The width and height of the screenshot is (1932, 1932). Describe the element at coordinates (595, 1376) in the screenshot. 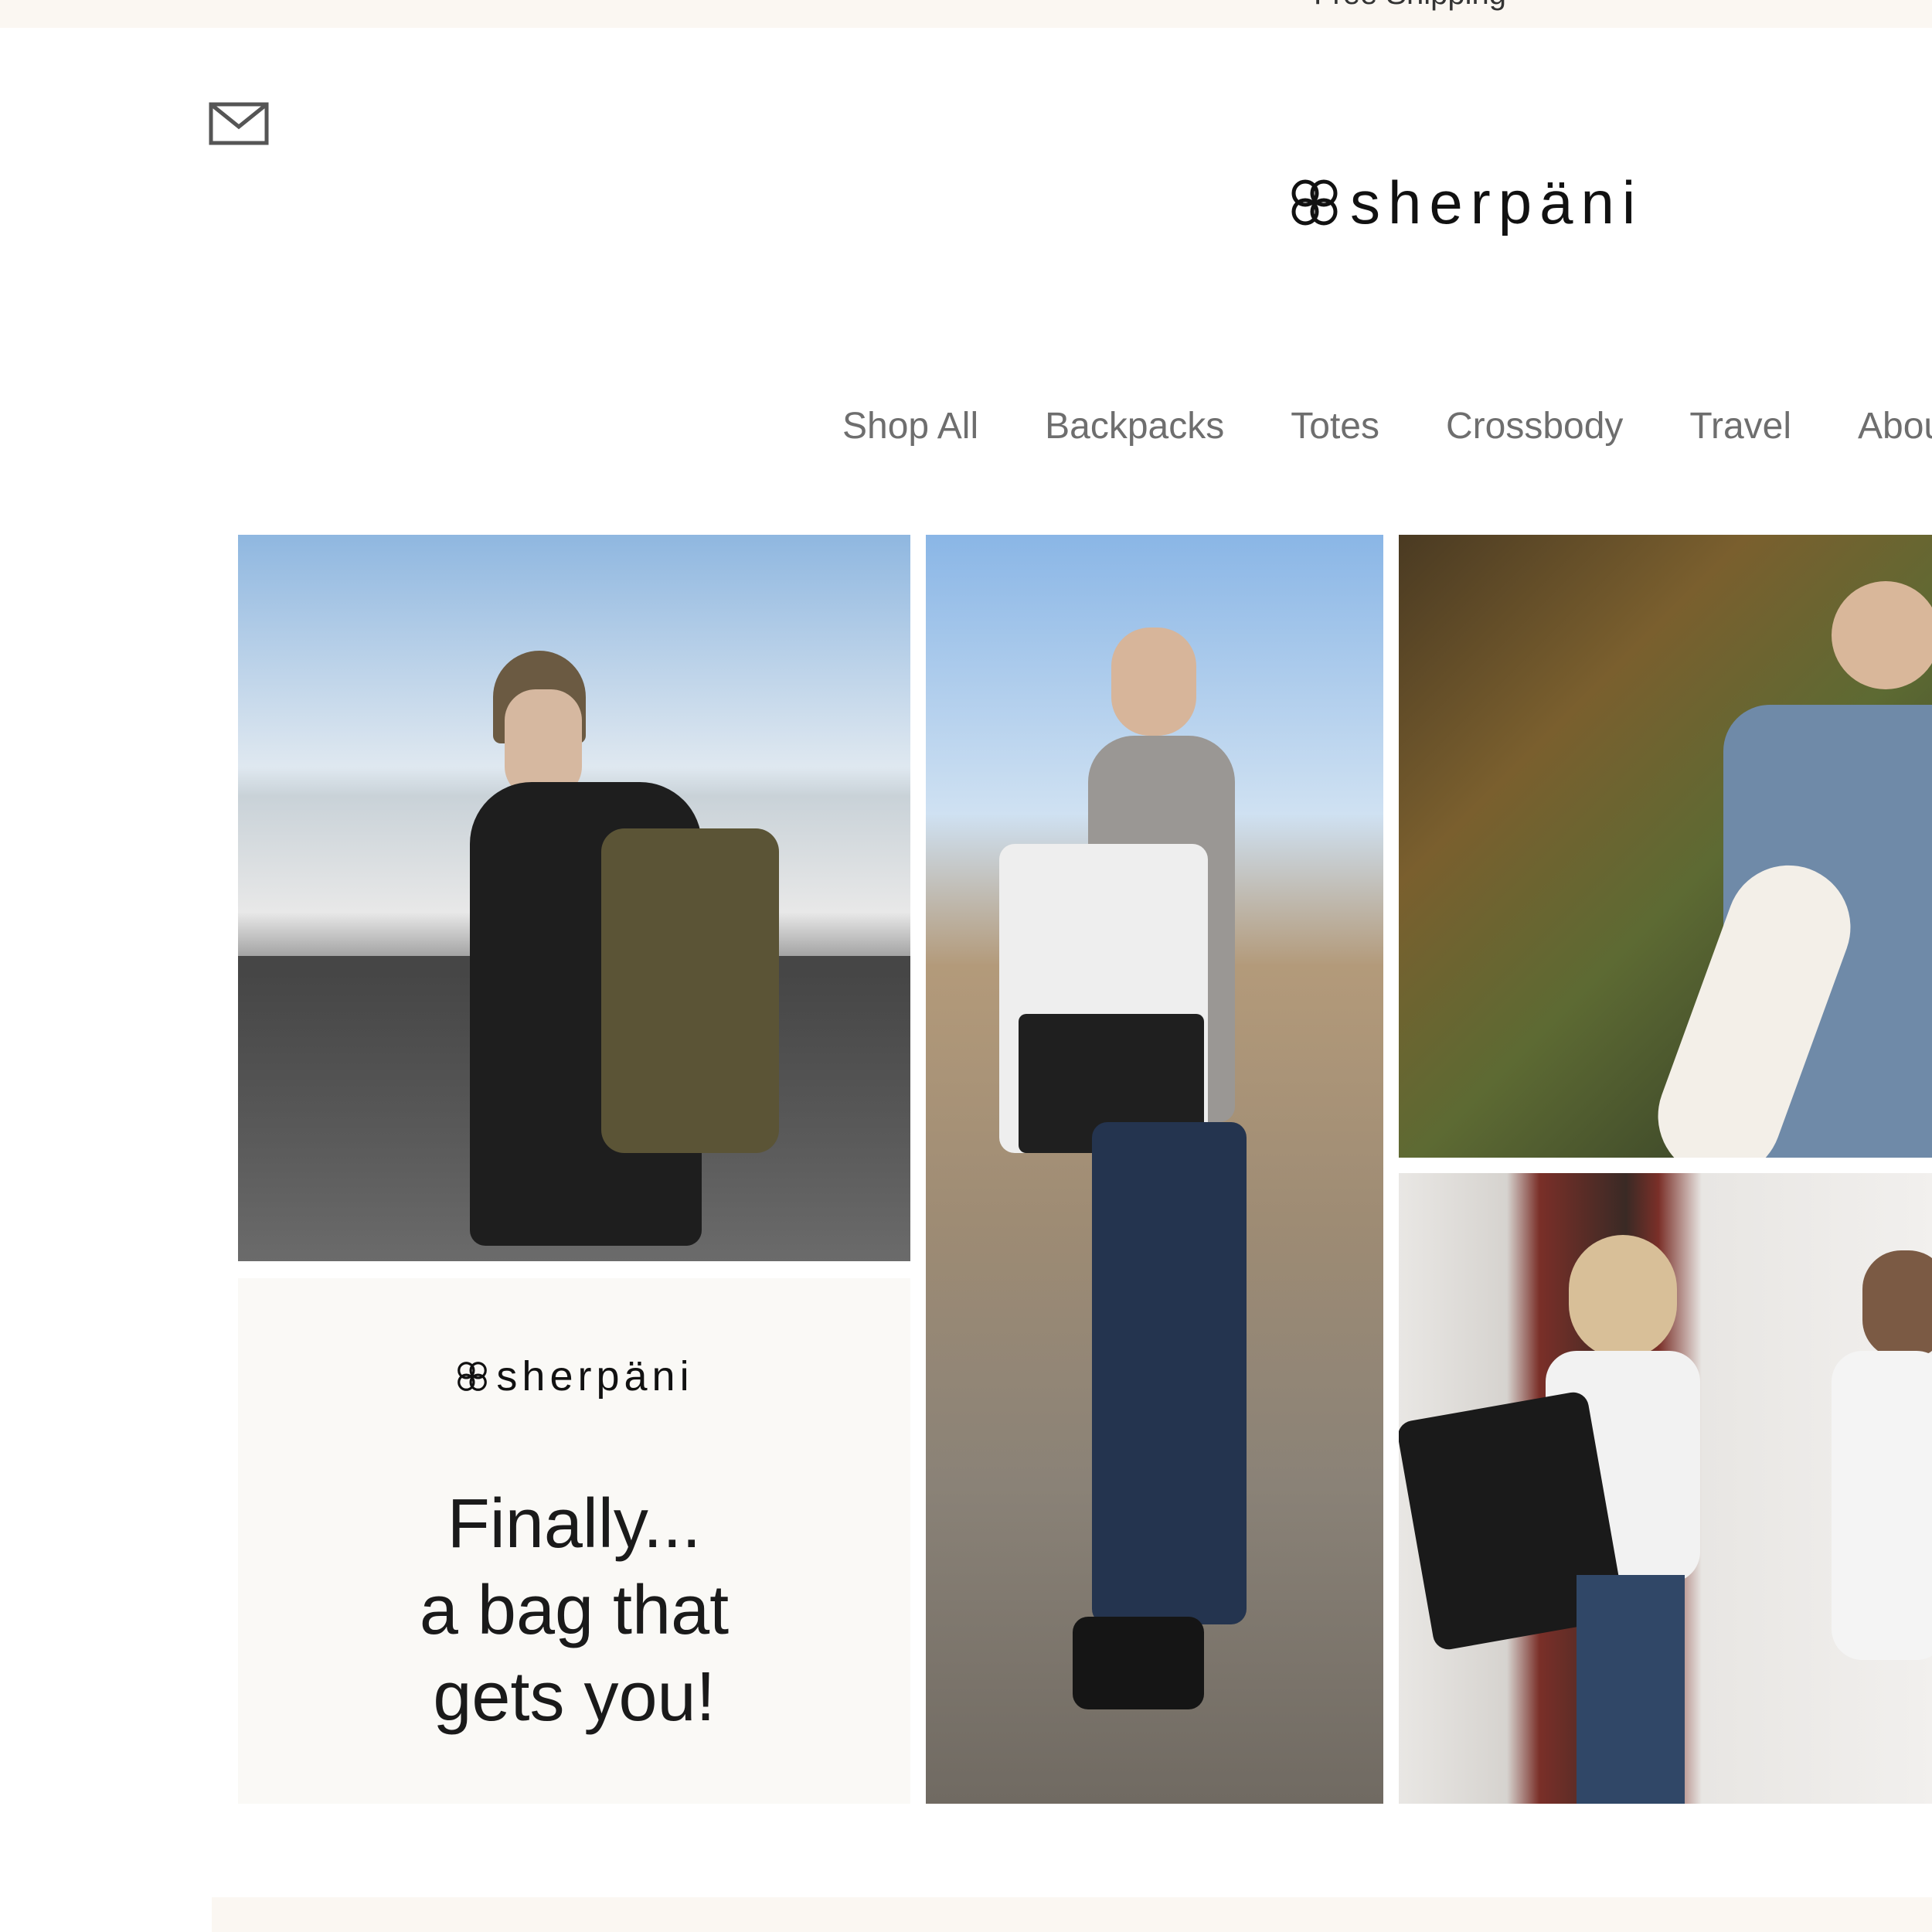

I see `promo-logo-wordmark: sherpäni` at that location.